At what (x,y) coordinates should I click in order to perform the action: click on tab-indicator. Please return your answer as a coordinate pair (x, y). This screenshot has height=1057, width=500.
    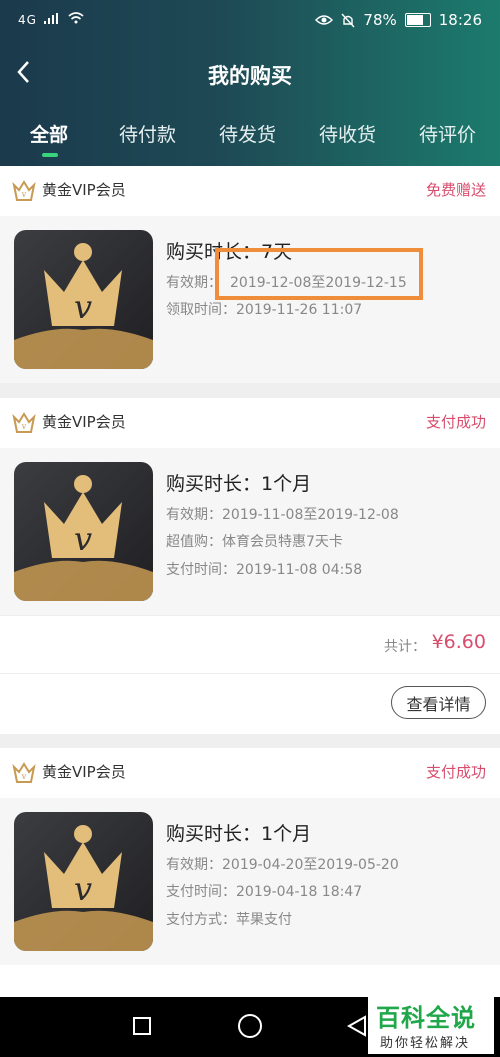
    Looking at the image, I should click on (50, 155).